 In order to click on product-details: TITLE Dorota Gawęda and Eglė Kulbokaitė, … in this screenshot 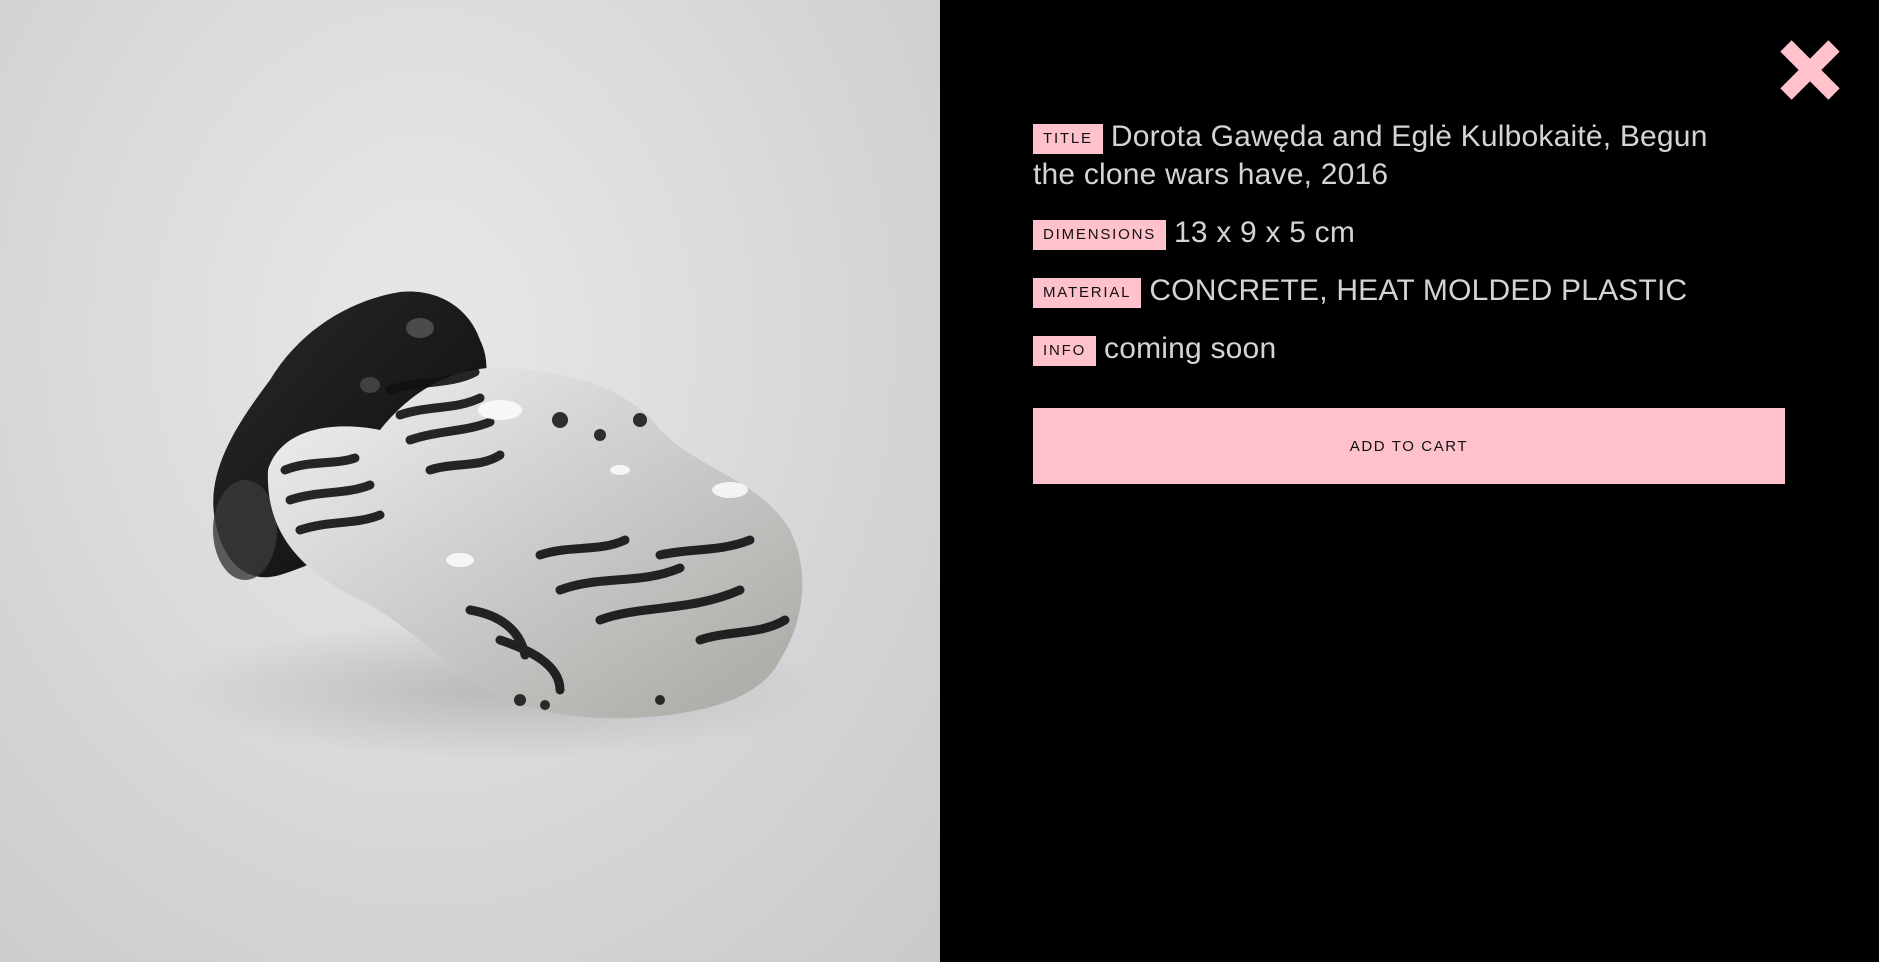, I will do `click(1383, 253)`.